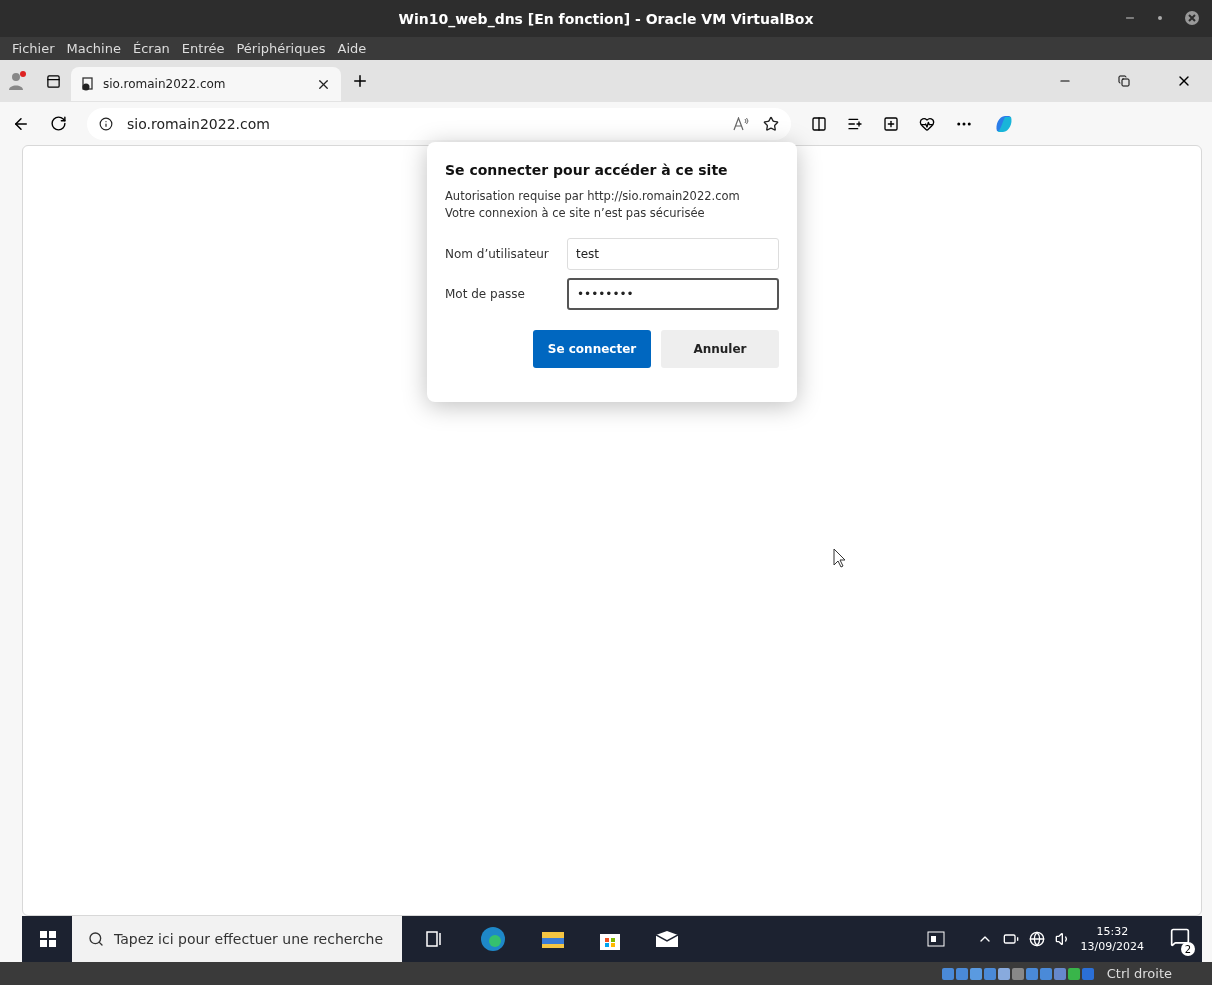 The image size is (1212, 985). Describe the element at coordinates (93, 48) in the screenshot. I see `menu-item: Machine` at that location.